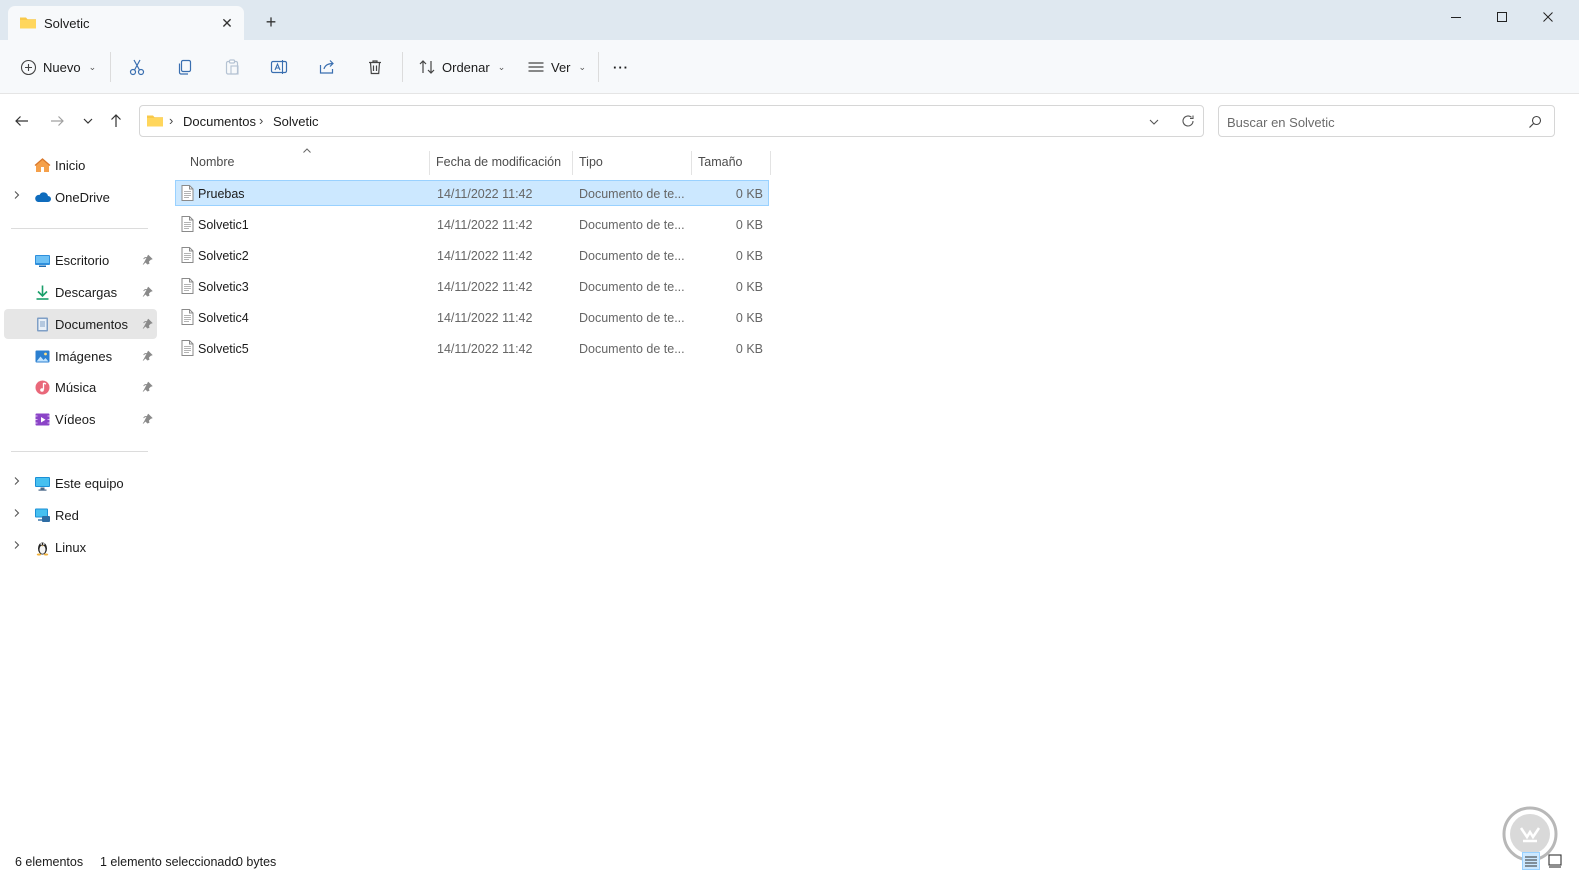 The width and height of the screenshot is (1579, 876). Describe the element at coordinates (227, 23) in the screenshot. I see `close-tab-button: ✕` at that location.